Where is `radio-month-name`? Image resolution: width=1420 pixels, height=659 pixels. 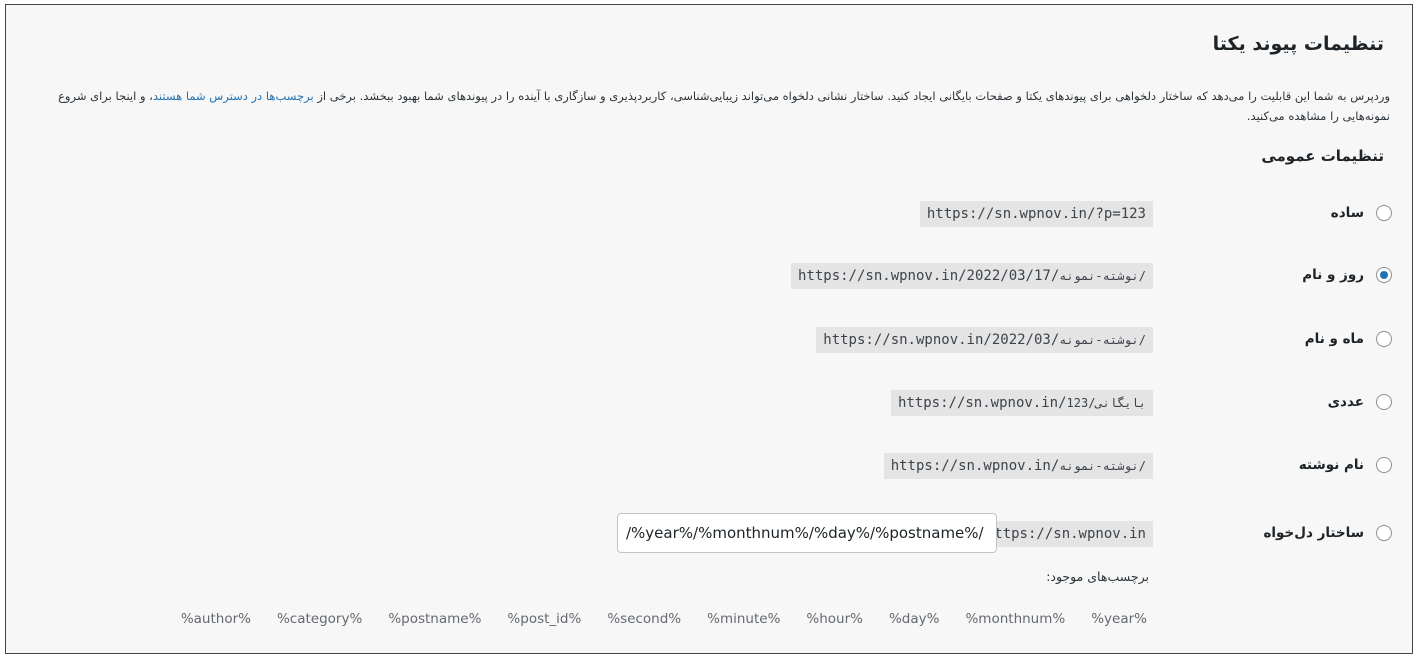
radio-month-name is located at coordinates (1384, 339).